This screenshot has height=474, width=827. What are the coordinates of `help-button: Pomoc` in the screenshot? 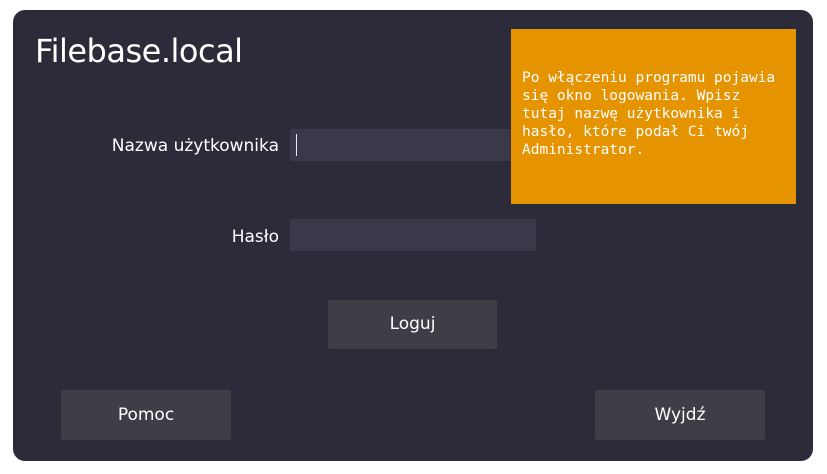 It's located at (146, 415).